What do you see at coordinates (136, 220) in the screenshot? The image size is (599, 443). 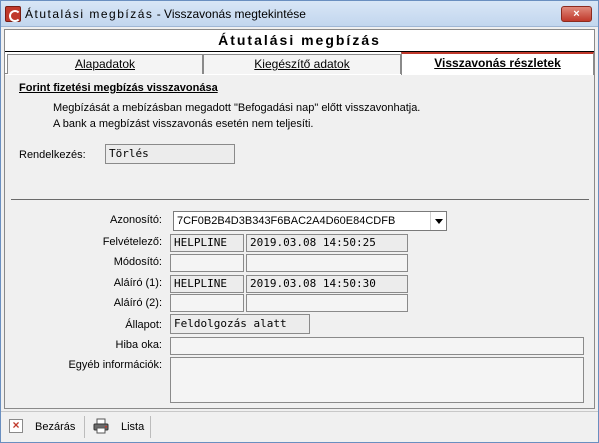 I see `azonosito-label: Azonosító:` at bounding box center [136, 220].